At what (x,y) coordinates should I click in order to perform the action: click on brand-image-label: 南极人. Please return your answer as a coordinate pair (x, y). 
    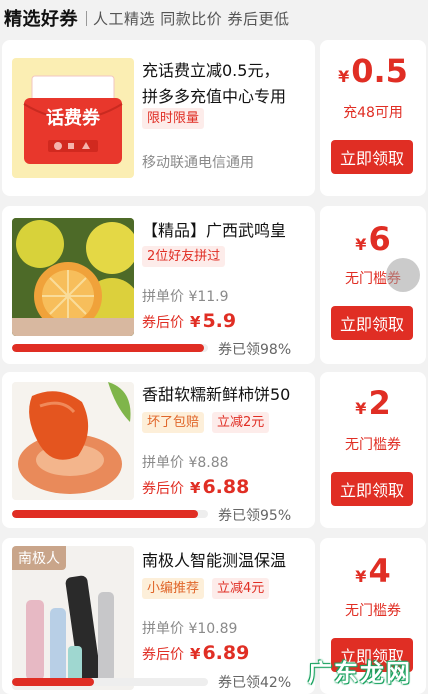
    Looking at the image, I should click on (39, 558).